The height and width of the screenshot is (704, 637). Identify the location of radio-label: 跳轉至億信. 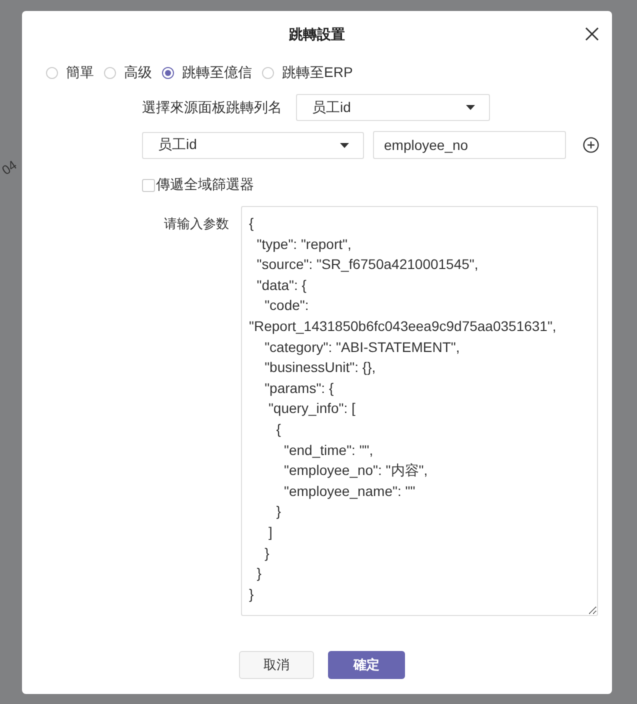
(217, 73).